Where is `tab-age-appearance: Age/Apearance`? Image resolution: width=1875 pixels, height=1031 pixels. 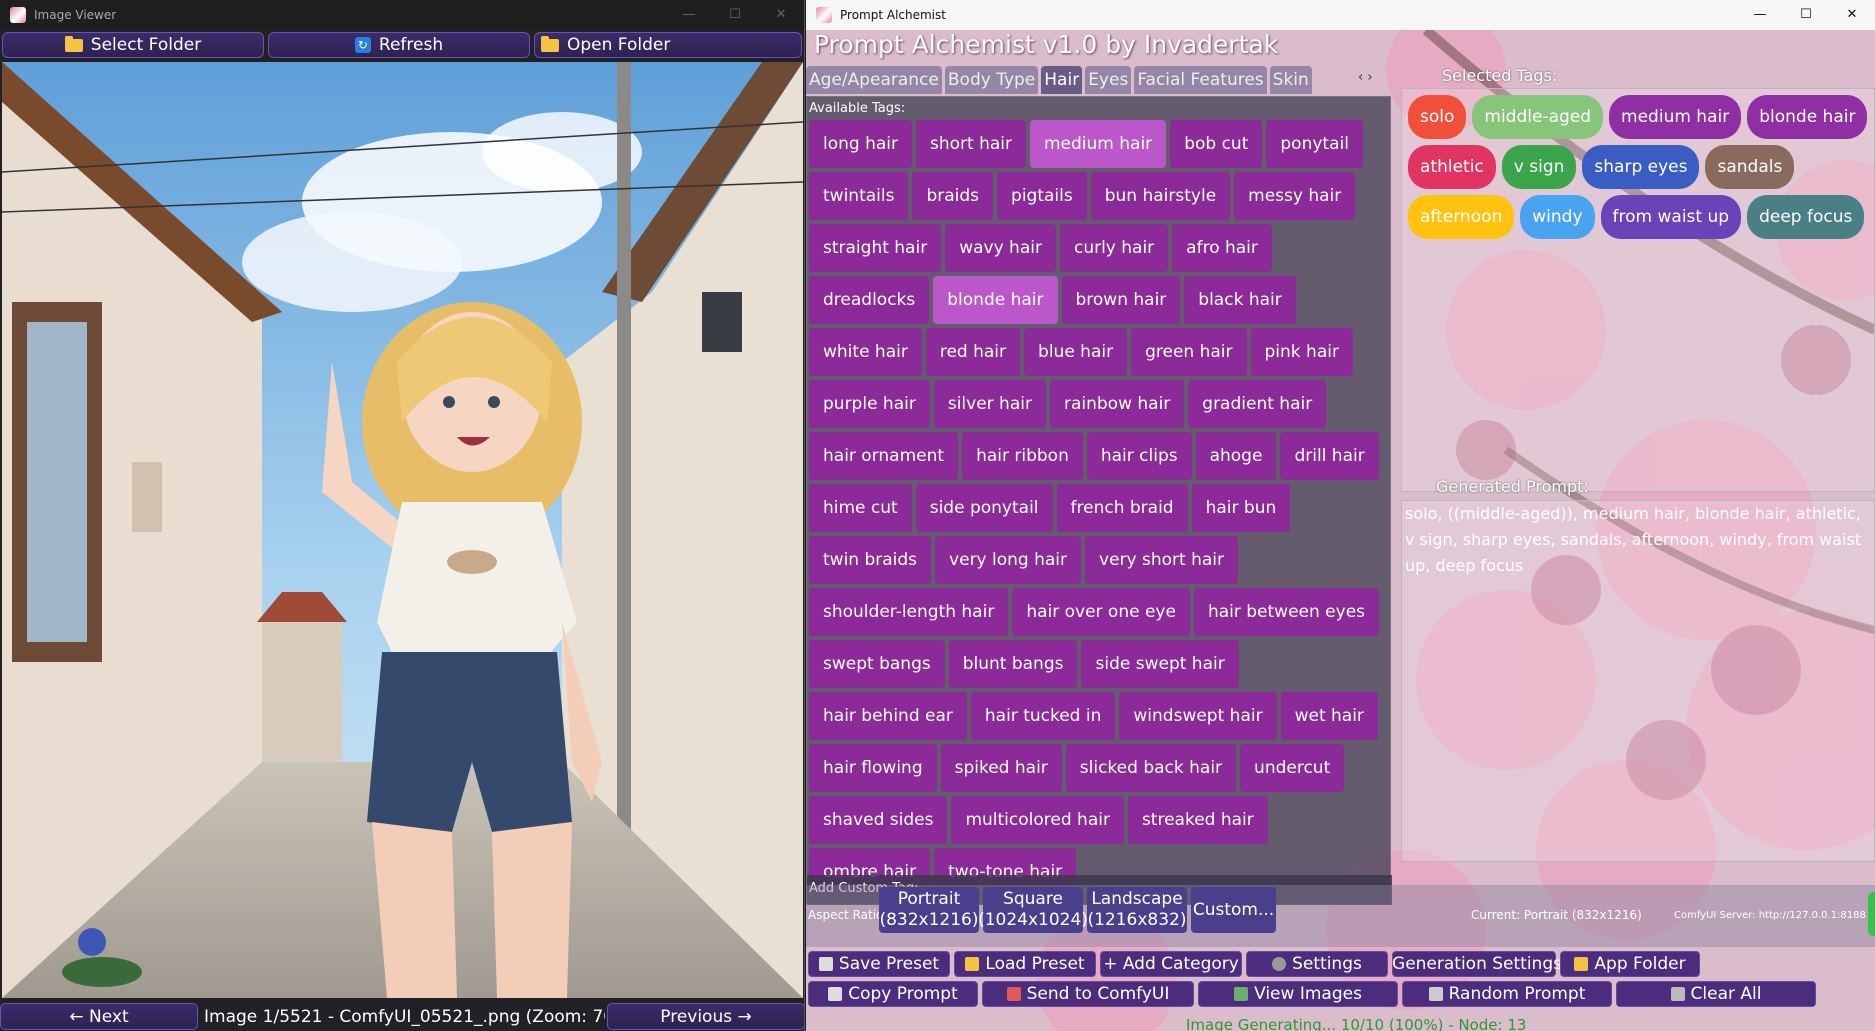 tab-age-appearance: Age/Apearance is located at coordinates (874, 80).